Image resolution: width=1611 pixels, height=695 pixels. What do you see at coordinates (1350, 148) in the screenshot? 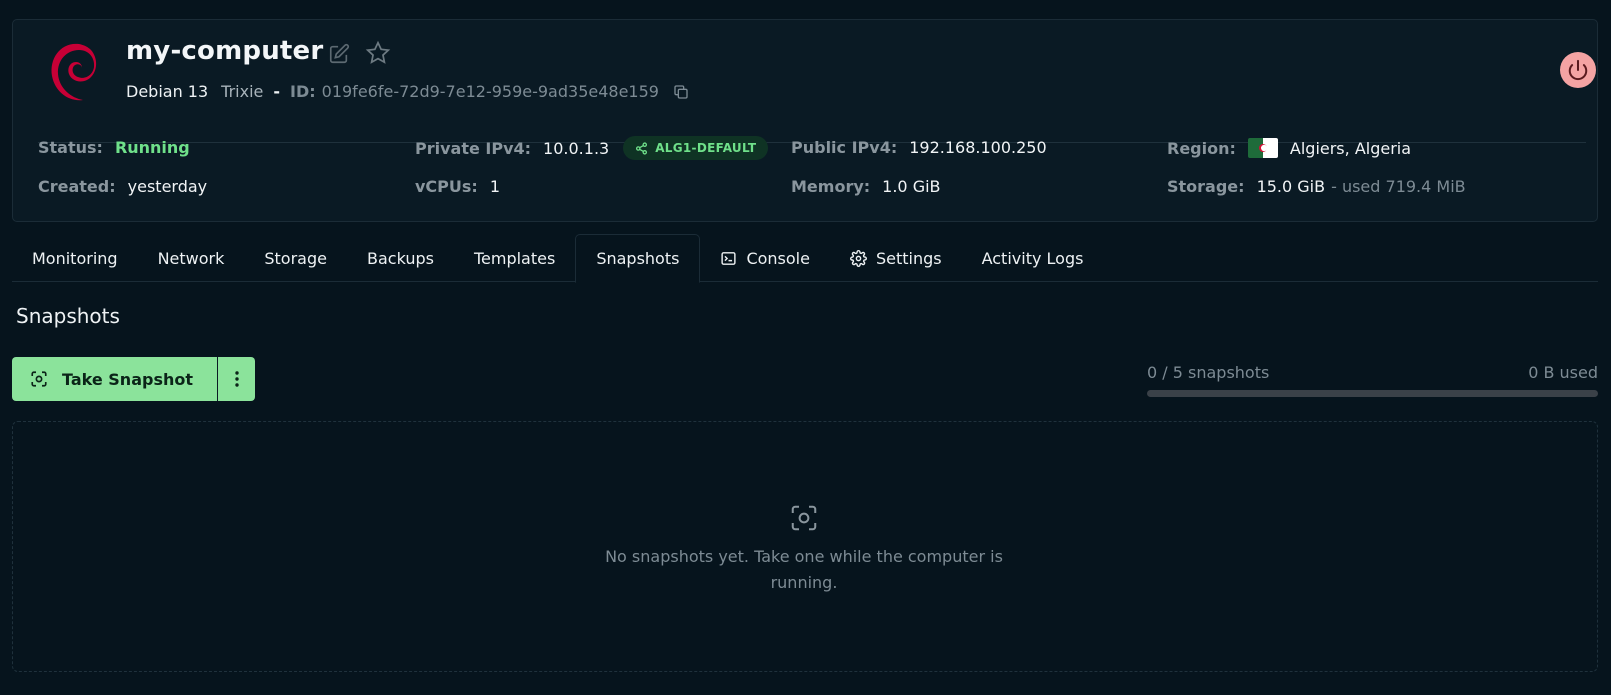
I see `region-value: Algiers, Algeria` at bounding box center [1350, 148].